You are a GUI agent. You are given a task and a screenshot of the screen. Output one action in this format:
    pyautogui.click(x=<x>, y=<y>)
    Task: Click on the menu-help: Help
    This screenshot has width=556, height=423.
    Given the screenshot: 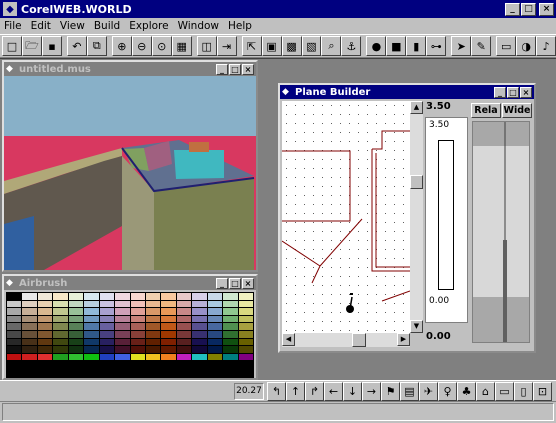 What is the action you would take?
    pyautogui.click(x=240, y=26)
    